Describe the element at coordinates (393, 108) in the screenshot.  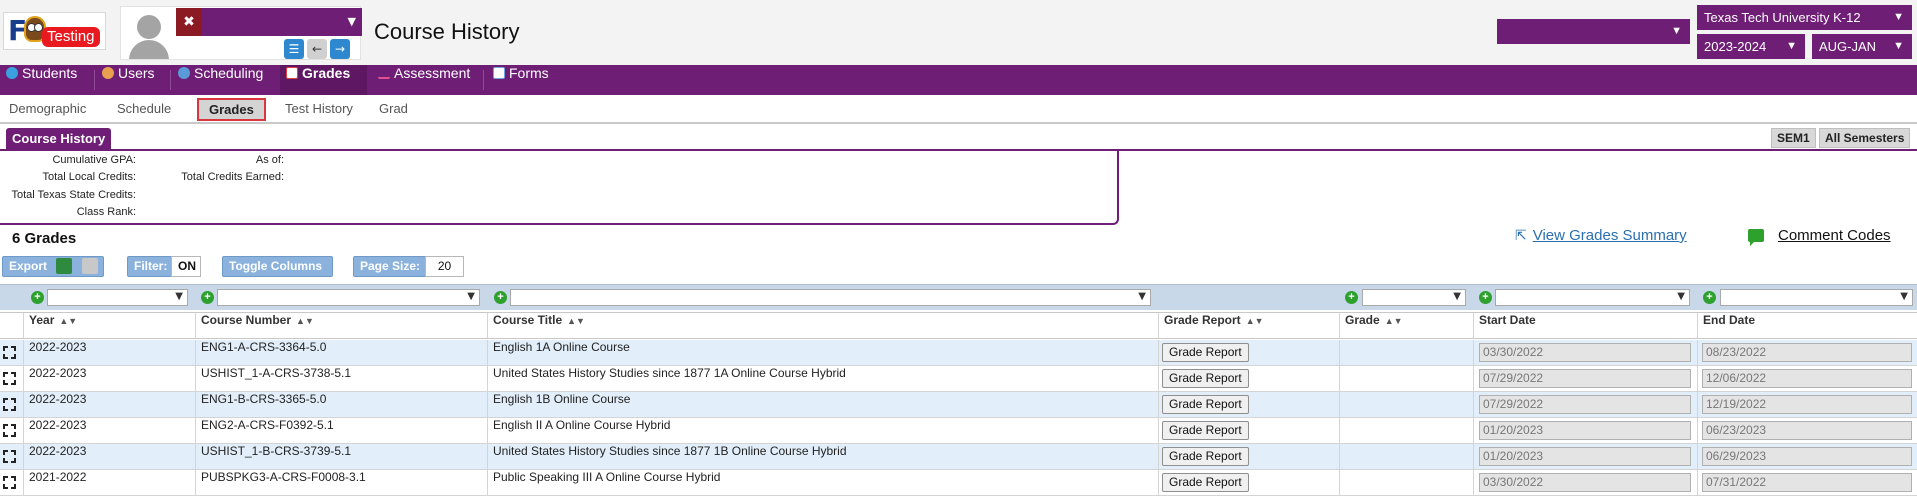
I see `tab-grad: Grad` at that location.